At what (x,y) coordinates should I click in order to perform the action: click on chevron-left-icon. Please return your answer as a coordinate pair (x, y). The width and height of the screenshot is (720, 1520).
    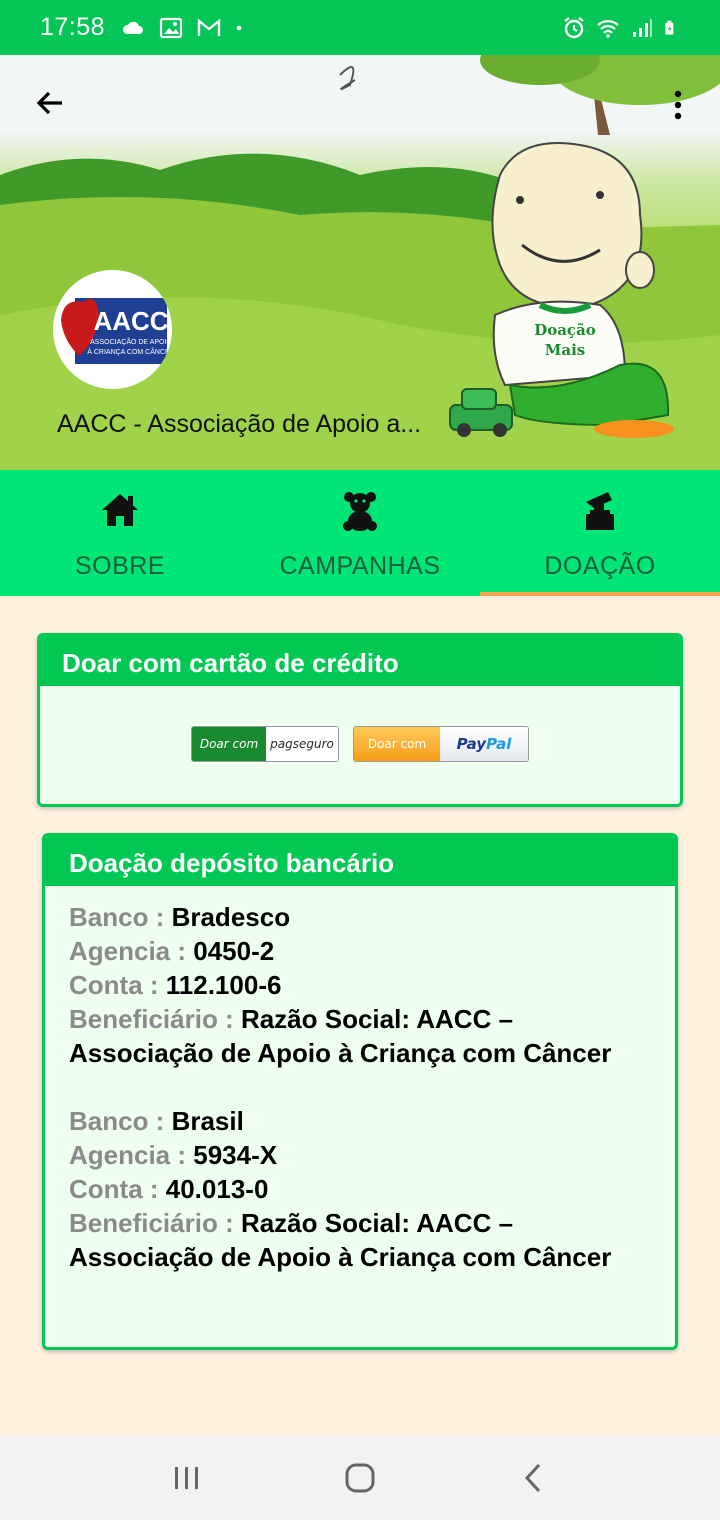
    Looking at the image, I should click on (533, 1478).